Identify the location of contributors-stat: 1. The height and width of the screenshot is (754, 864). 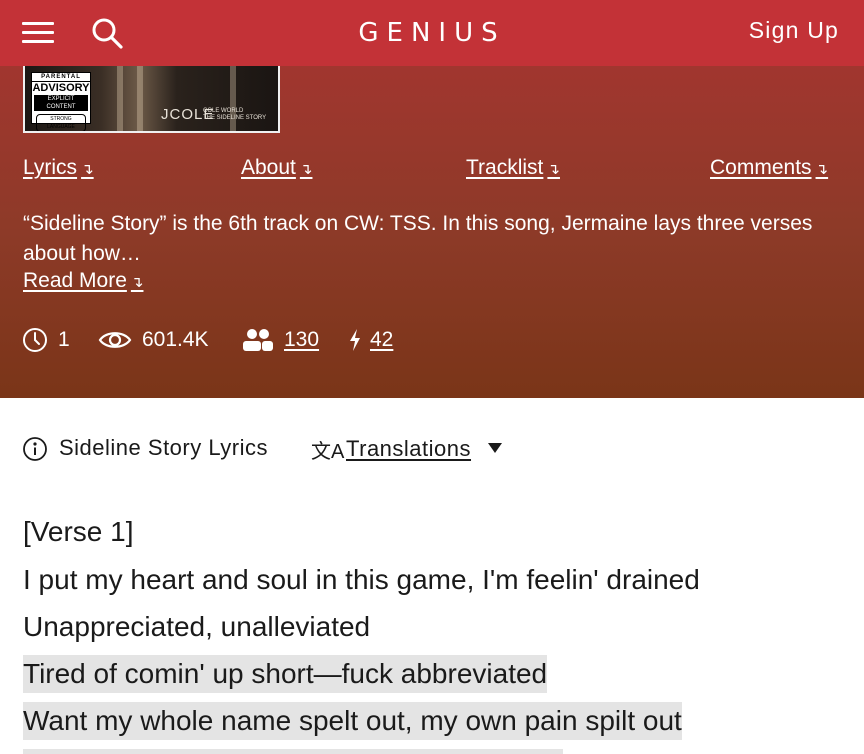
(46, 340).